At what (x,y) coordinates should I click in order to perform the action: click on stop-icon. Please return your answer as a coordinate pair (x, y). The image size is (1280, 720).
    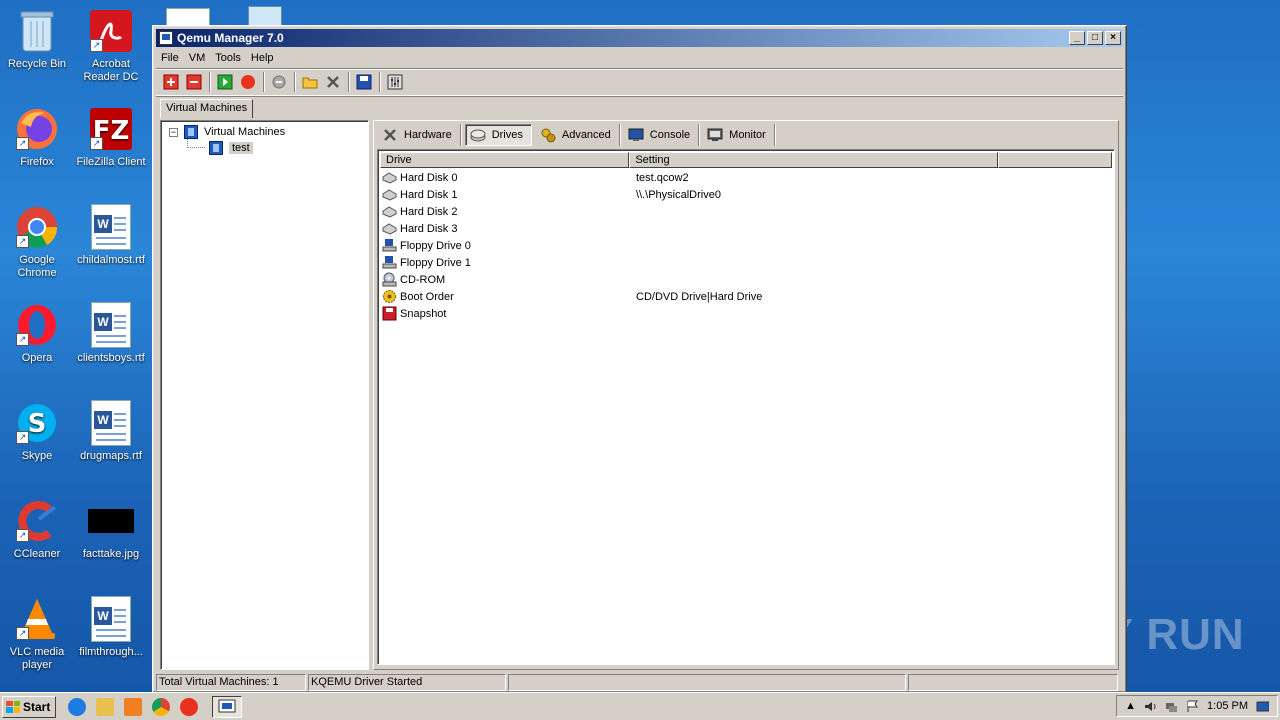
    Looking at the image, I should click on (248, 82).